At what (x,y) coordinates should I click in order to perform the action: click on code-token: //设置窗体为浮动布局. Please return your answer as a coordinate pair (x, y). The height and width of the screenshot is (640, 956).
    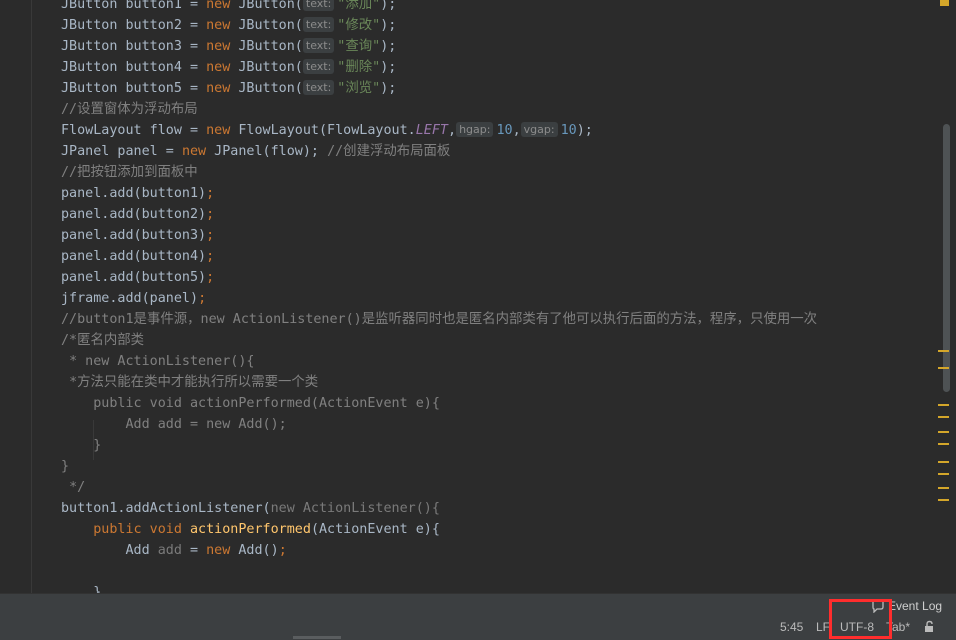
    Looking at the image, I should click on (129, 109).